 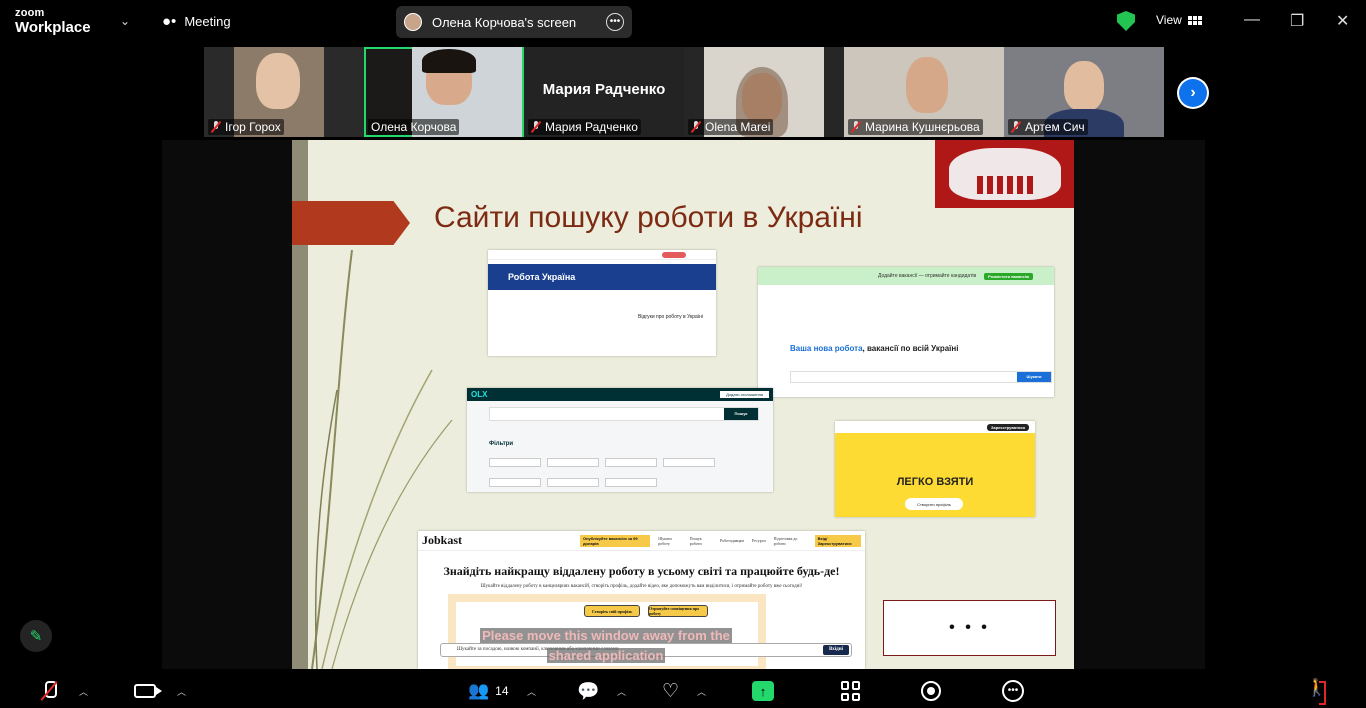 What do you see at coordinates (591, 127) in the screenshot?
I see `participant-name: Мария Радченко` at bounding box center [591, 127].